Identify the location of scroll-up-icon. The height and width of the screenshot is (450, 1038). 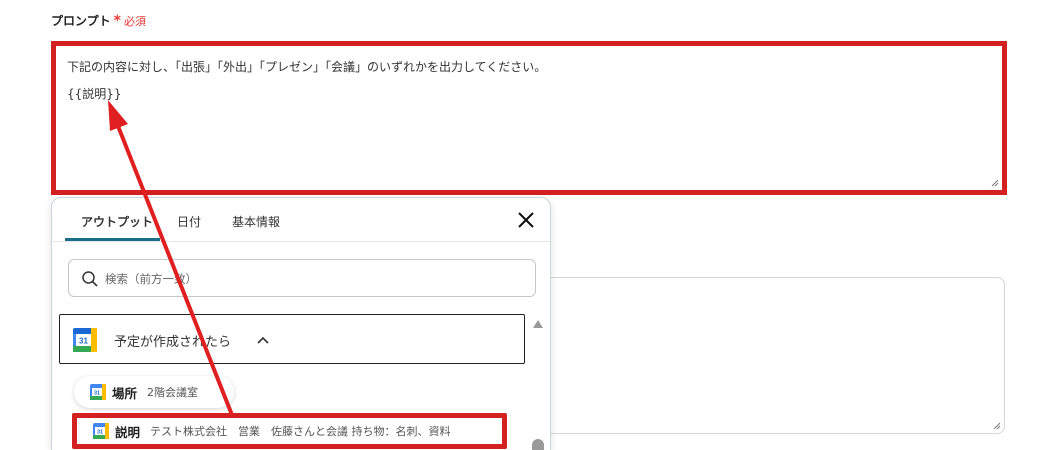
(538, 324).